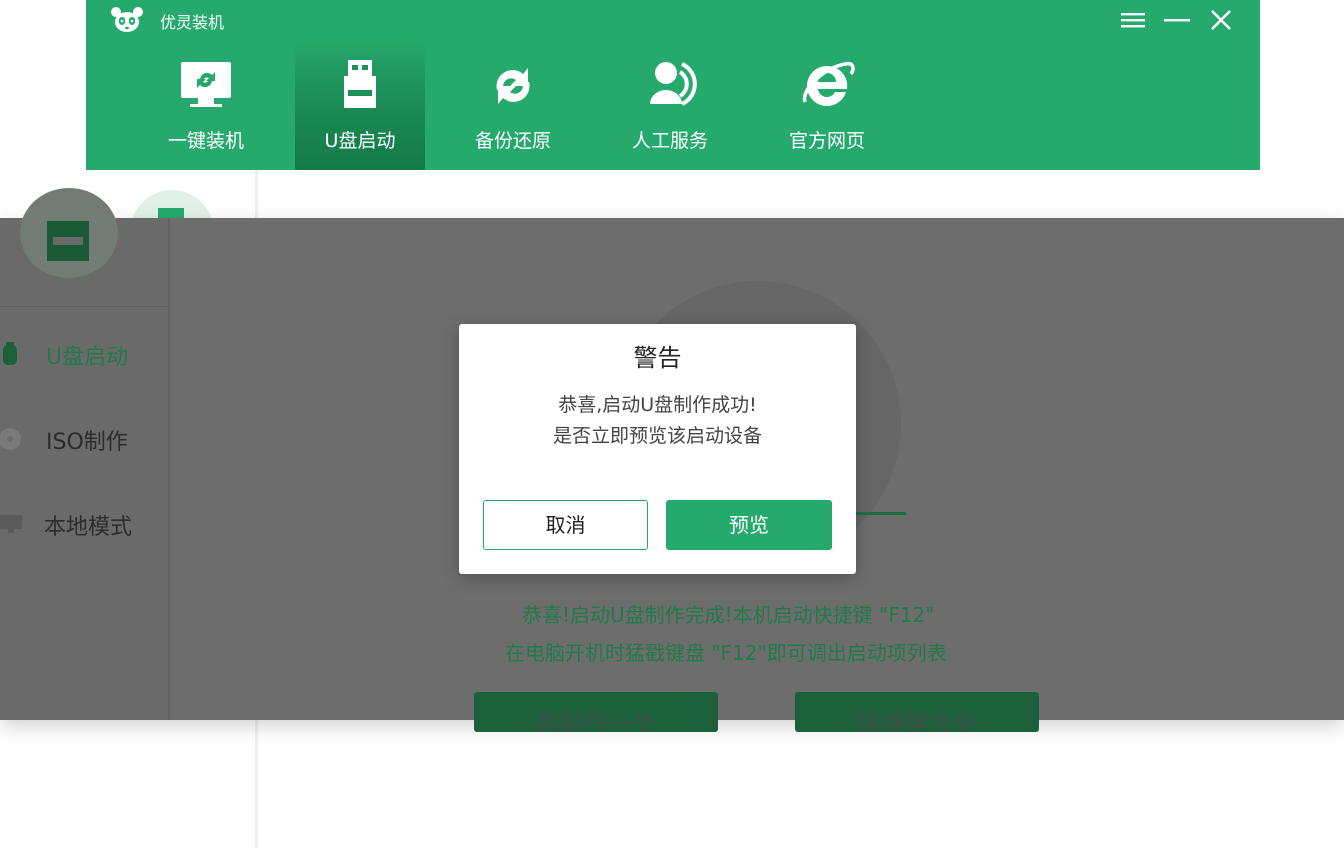 This screenshot has height=848, width=1344. Describe the element at coordinates (192, 22) in the screenshot. I see `app-title: 优灵装机` at that location.